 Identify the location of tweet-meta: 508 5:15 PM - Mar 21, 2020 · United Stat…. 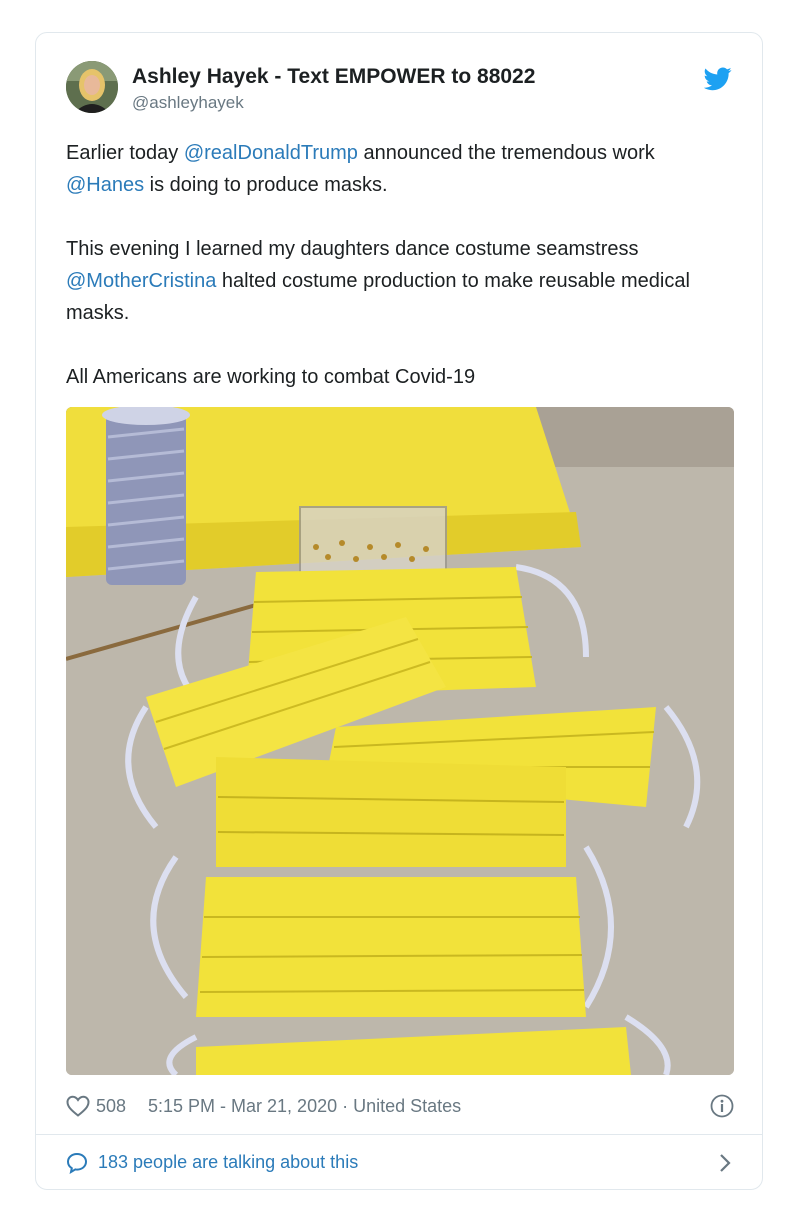
(401, 1107).